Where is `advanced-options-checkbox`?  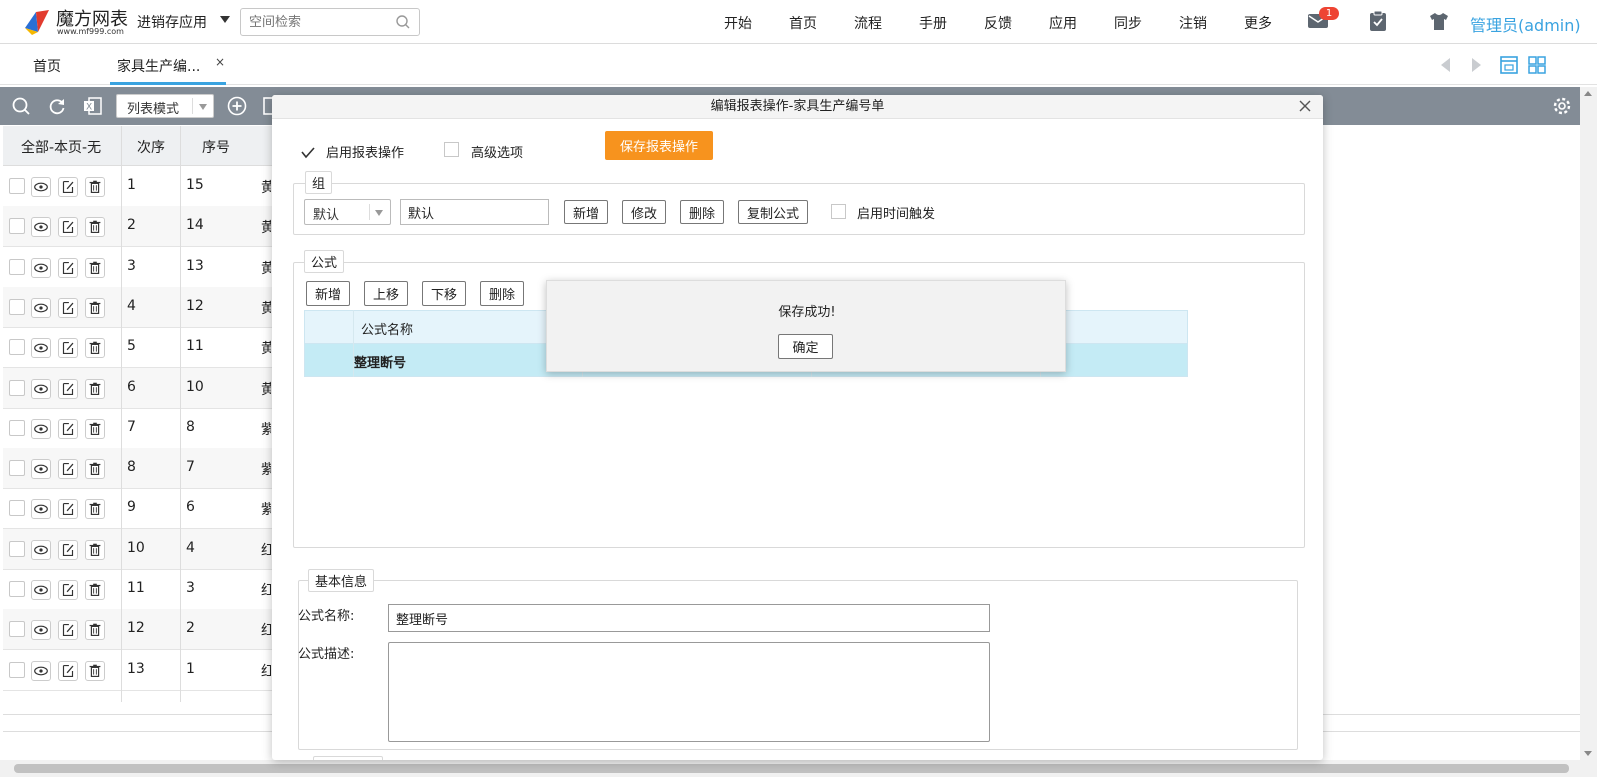
advanced-options-checkbox is located at coordinates (451, 149).